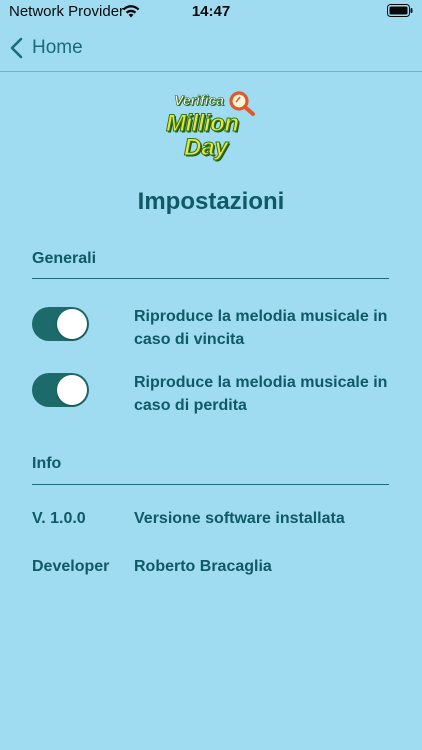 This screenshot has width=422, height=750. What do you see at coordinates (206, 148) in the screenshot?
I see `logo-text-day: Day` at bounding box center [206, 148].